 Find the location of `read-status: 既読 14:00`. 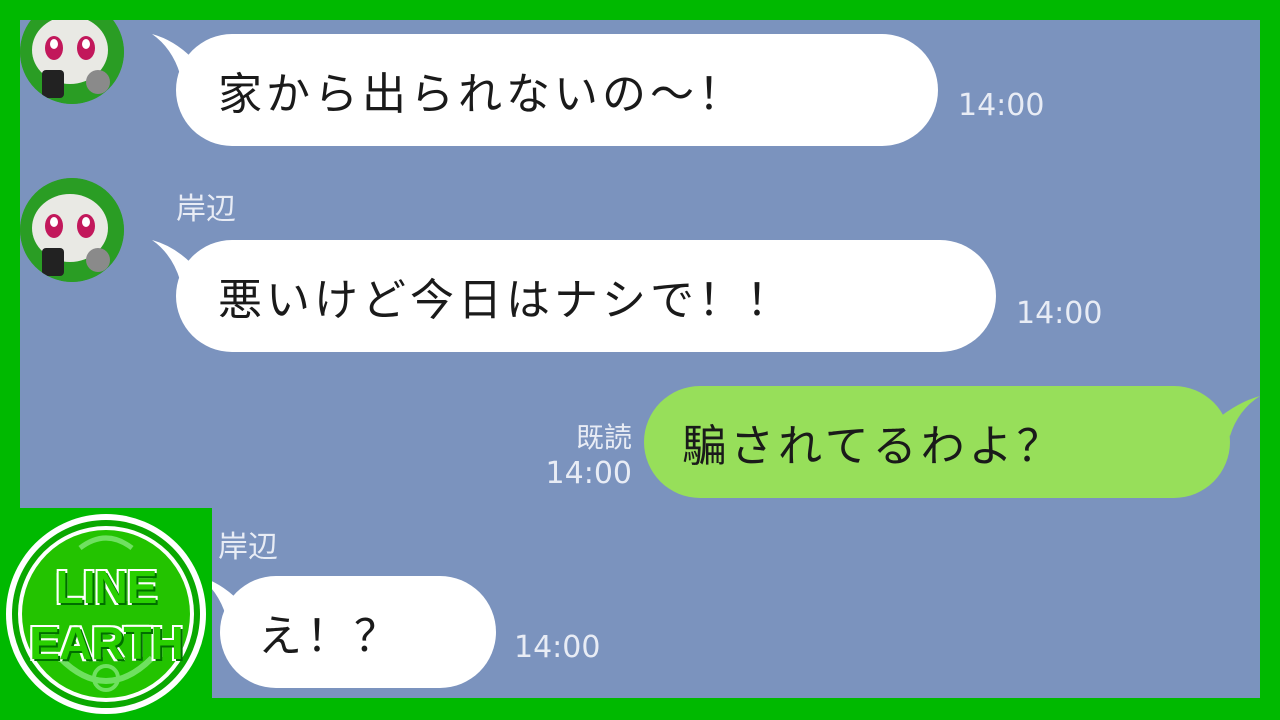

read-status: 既読 14:00 is located at coordinates (576, 456).